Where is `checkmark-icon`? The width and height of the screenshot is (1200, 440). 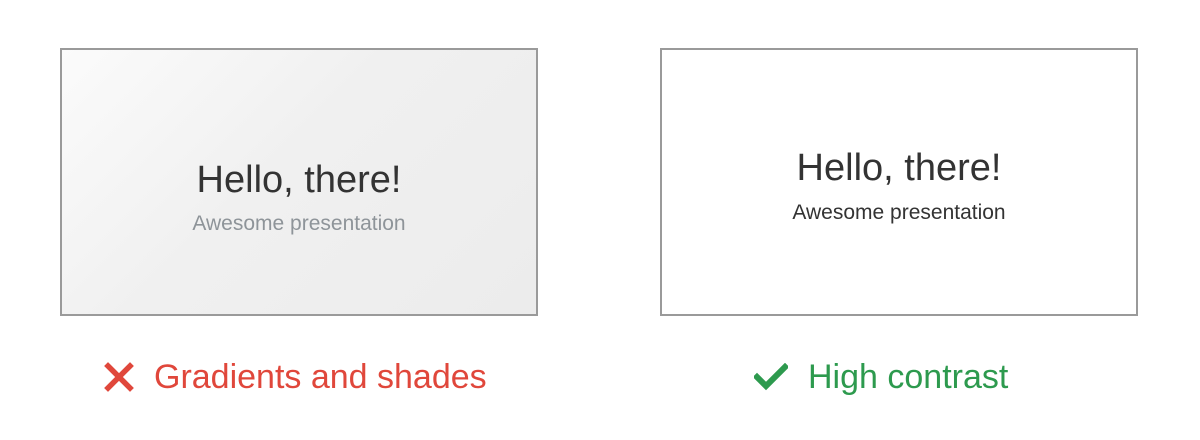 checkmark-icon is located at coordinates (771, 377).